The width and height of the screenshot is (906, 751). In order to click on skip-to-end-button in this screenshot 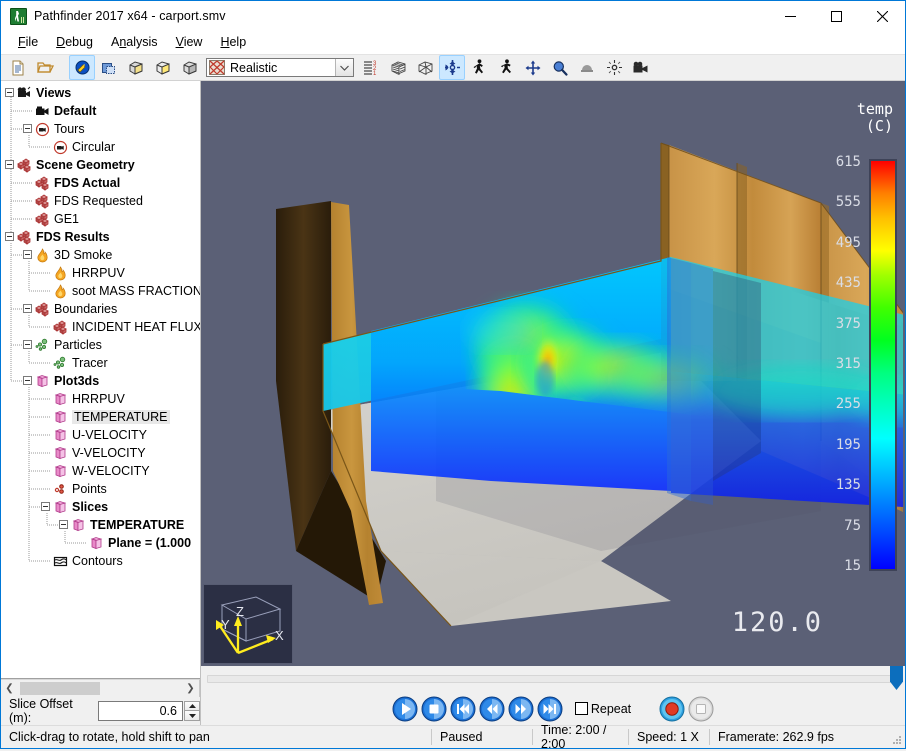, I will do `click(550, 709)`.